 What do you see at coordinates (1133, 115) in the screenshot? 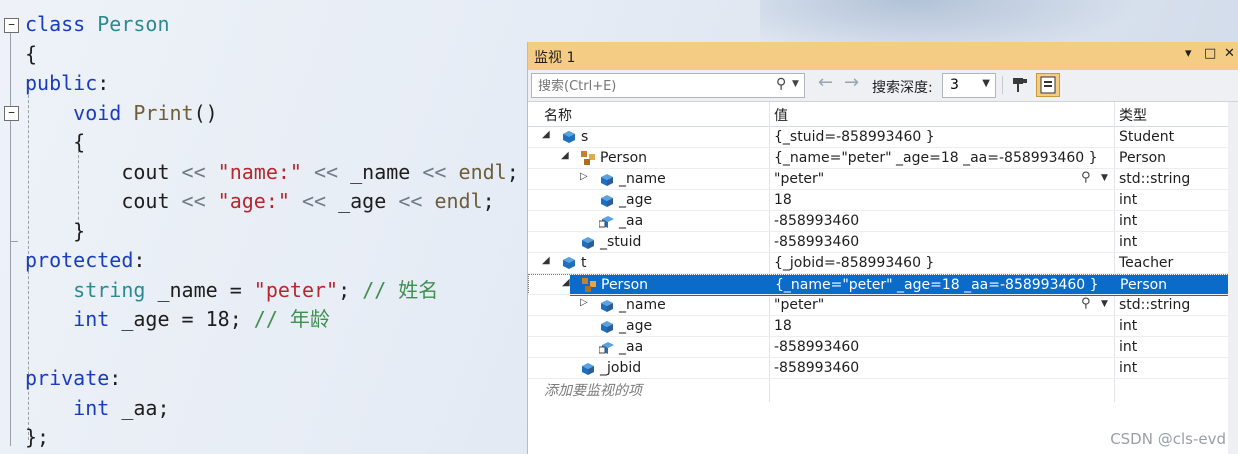
I see `column-header-type: 类型` at bounding box center [1133, 115].